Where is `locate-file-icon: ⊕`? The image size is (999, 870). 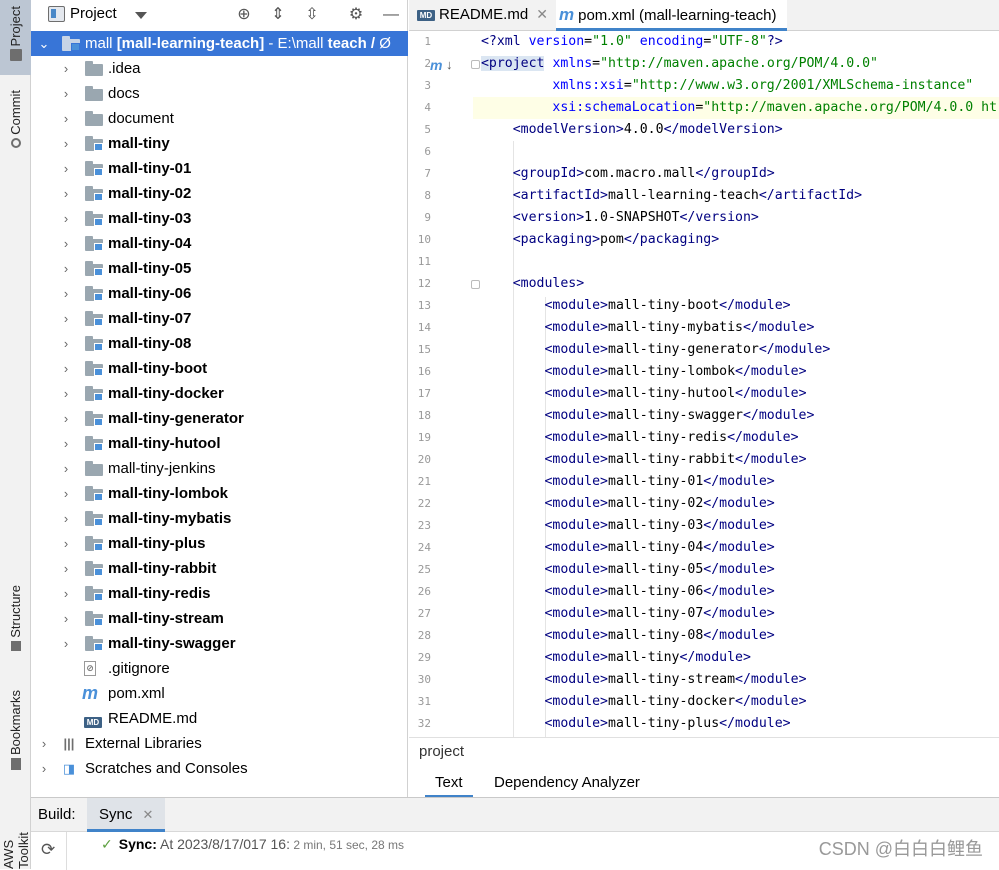
locate-file-icon: ⊕ is located at coordinates (244, 15).